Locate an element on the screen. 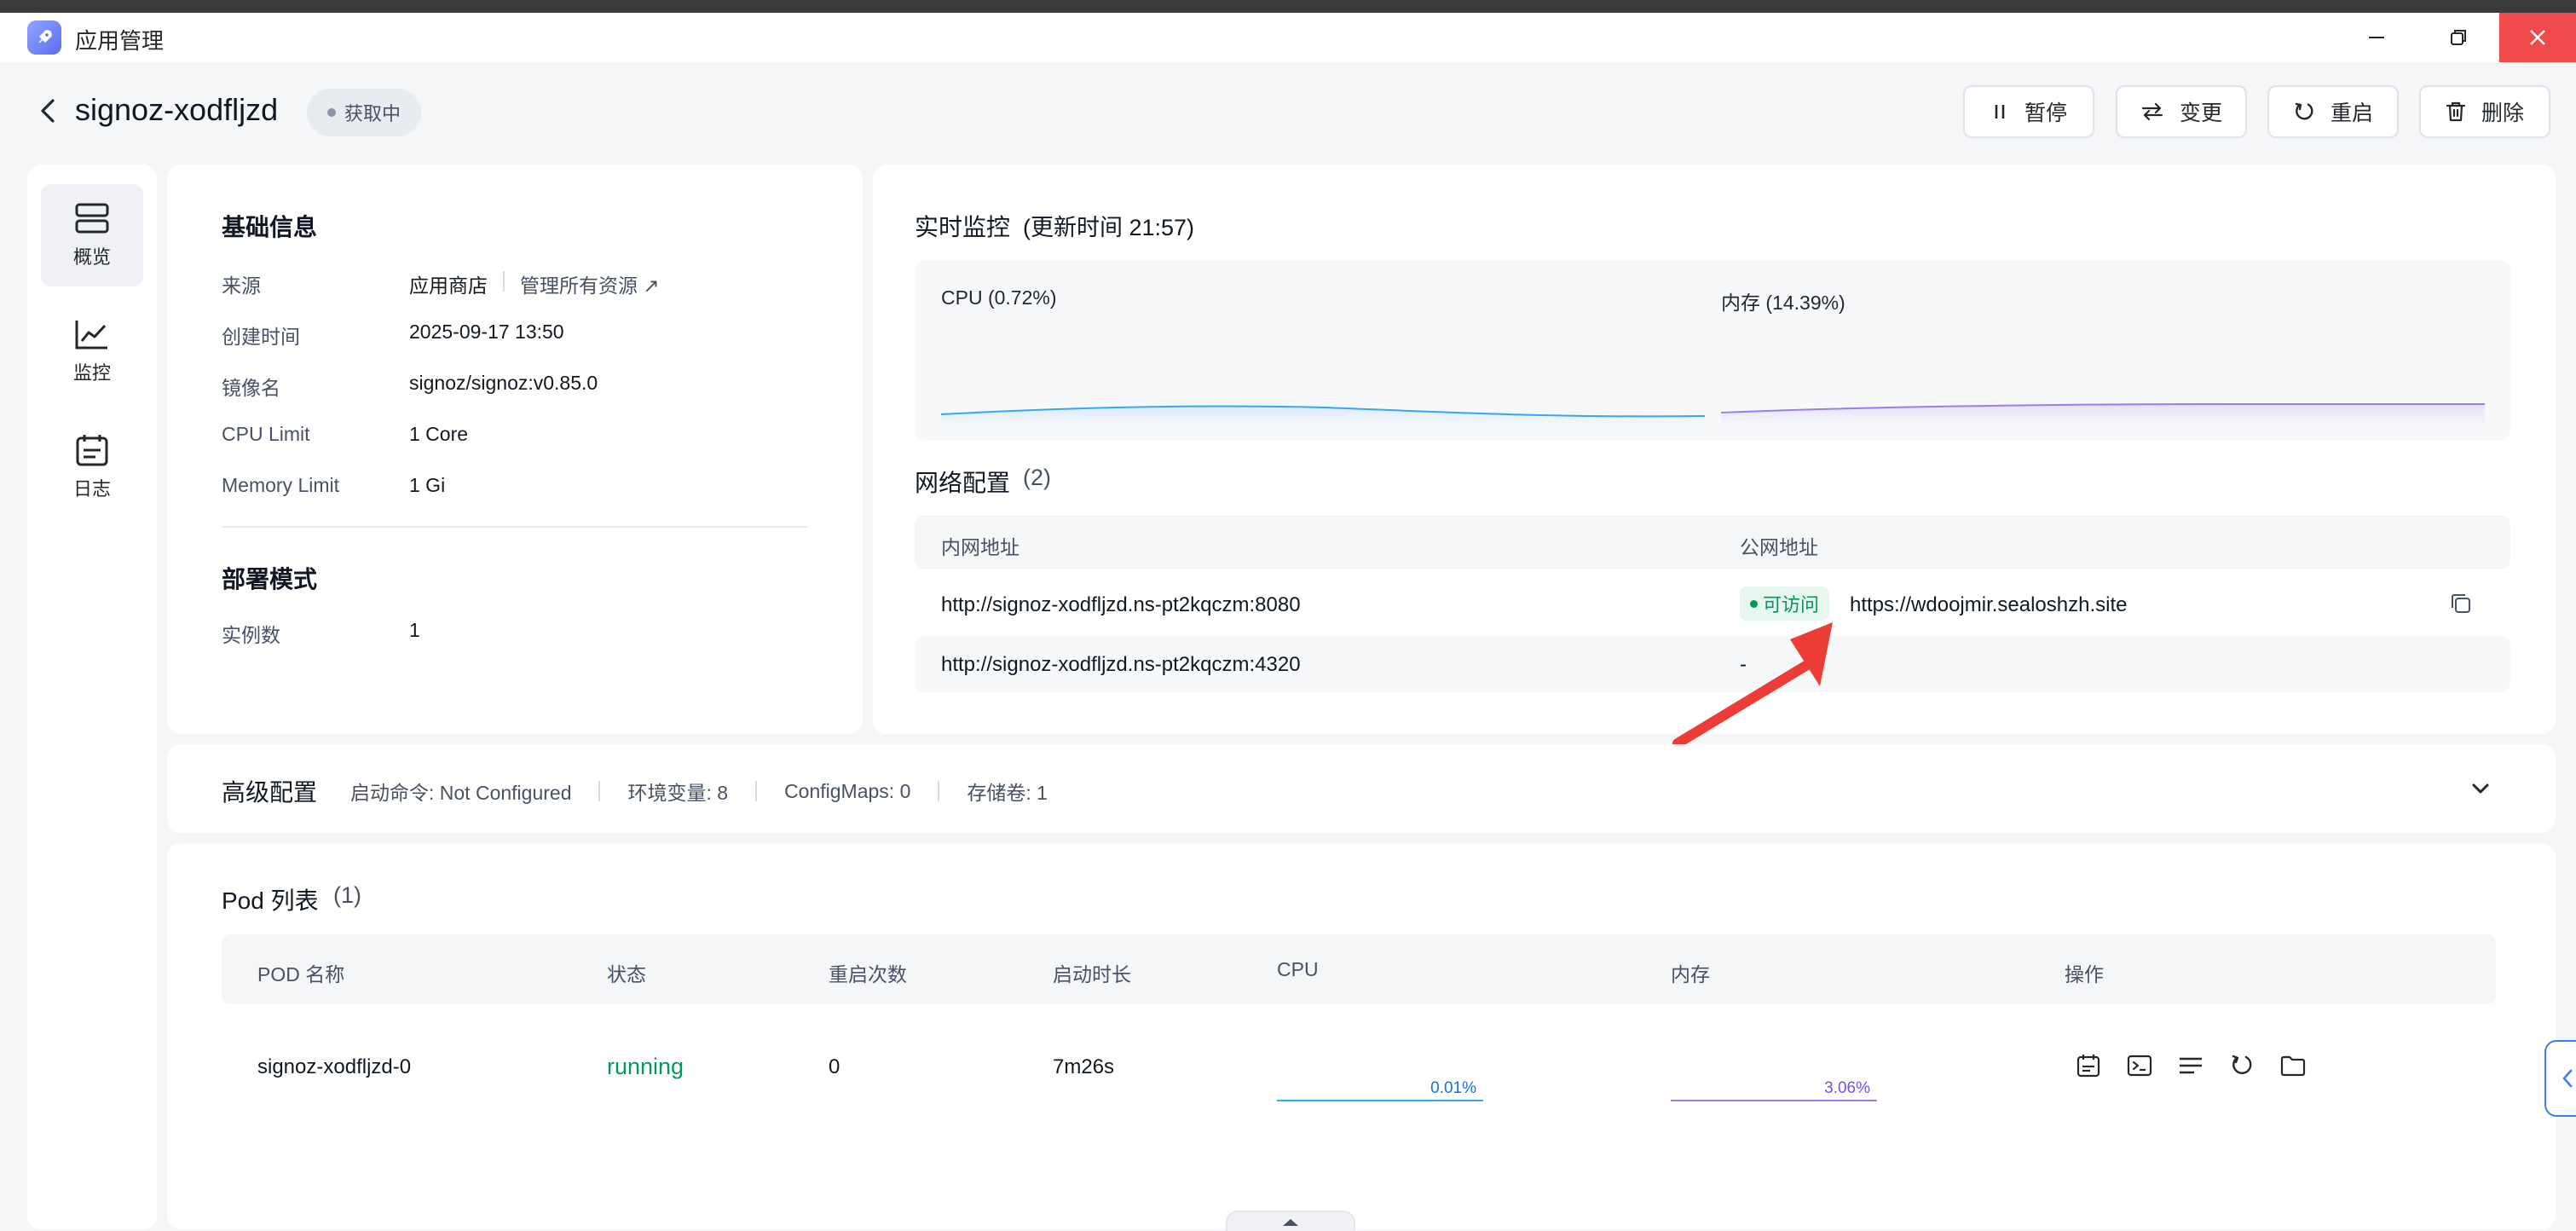 This screenshot has width=2576, height=1231. title-bar is located at coordinates (1288, 37).